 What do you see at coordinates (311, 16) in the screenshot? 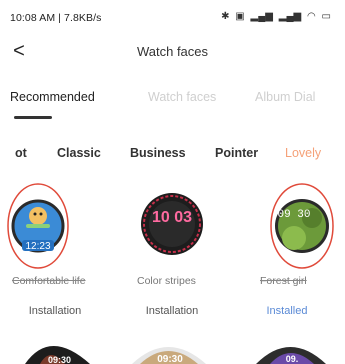
I see `wifi-icon: ◠` at bounding box center [311, 16].